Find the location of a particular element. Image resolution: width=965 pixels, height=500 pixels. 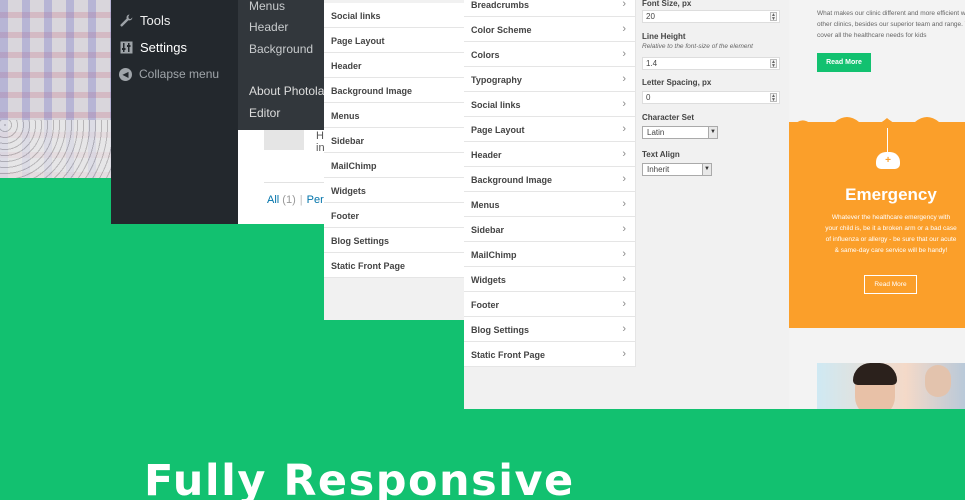

section-label: Header is located at coordinates (486, 155).